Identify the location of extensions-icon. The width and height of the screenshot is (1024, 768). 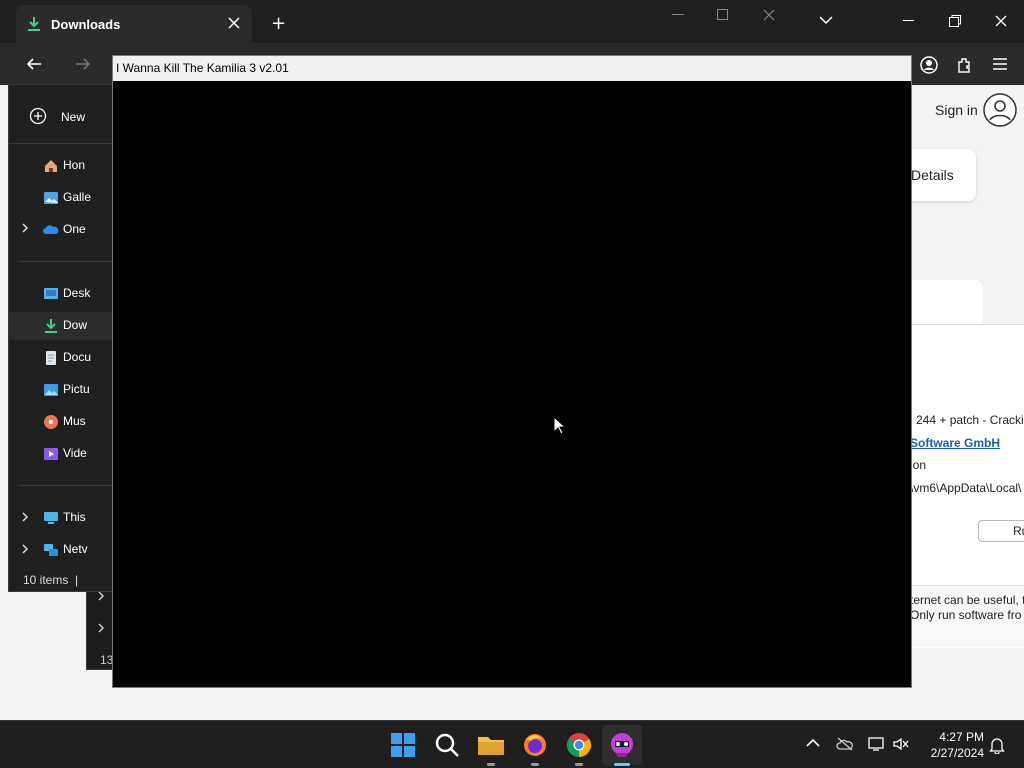
(965, 65).